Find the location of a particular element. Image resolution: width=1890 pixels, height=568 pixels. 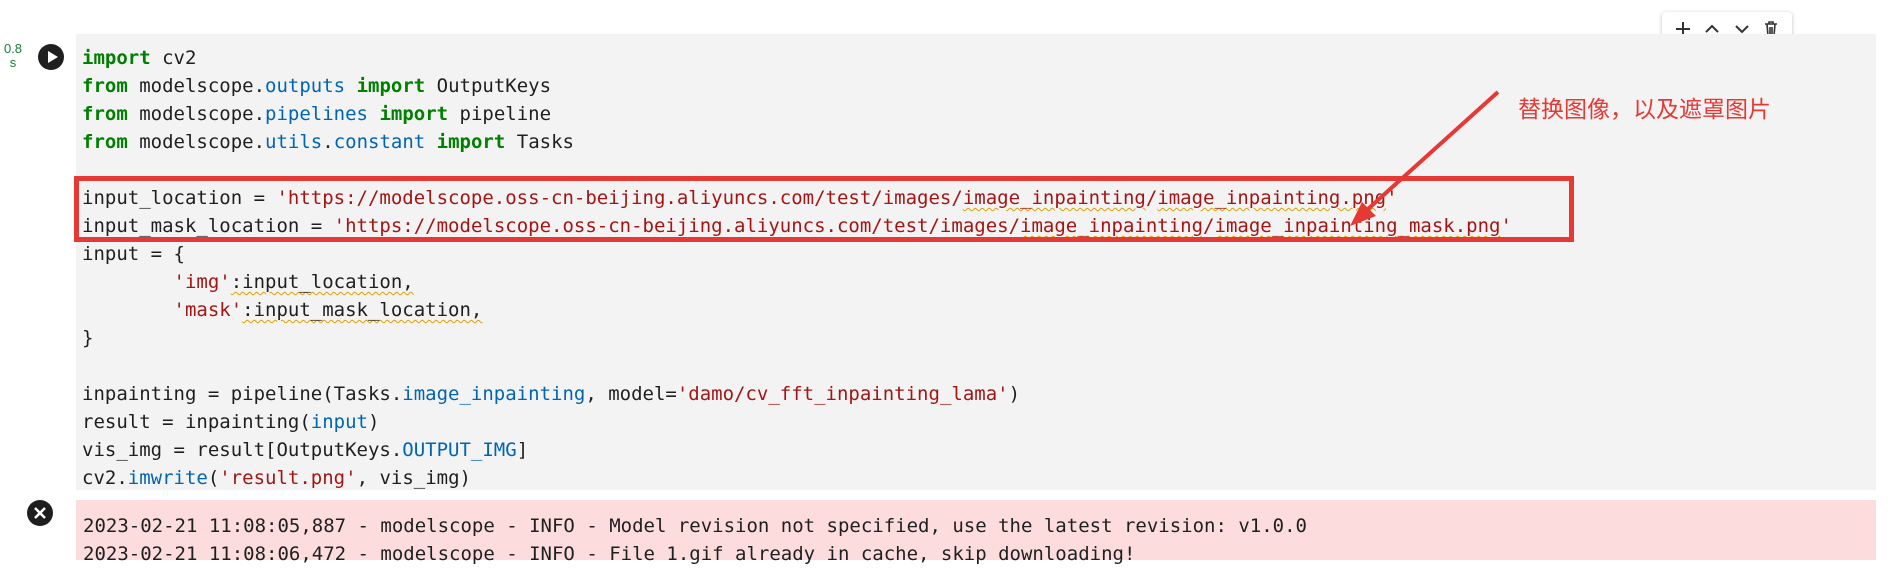

annotation-text: 替换图像，以及遮罩图片 is located at coordinates (1644, 110).